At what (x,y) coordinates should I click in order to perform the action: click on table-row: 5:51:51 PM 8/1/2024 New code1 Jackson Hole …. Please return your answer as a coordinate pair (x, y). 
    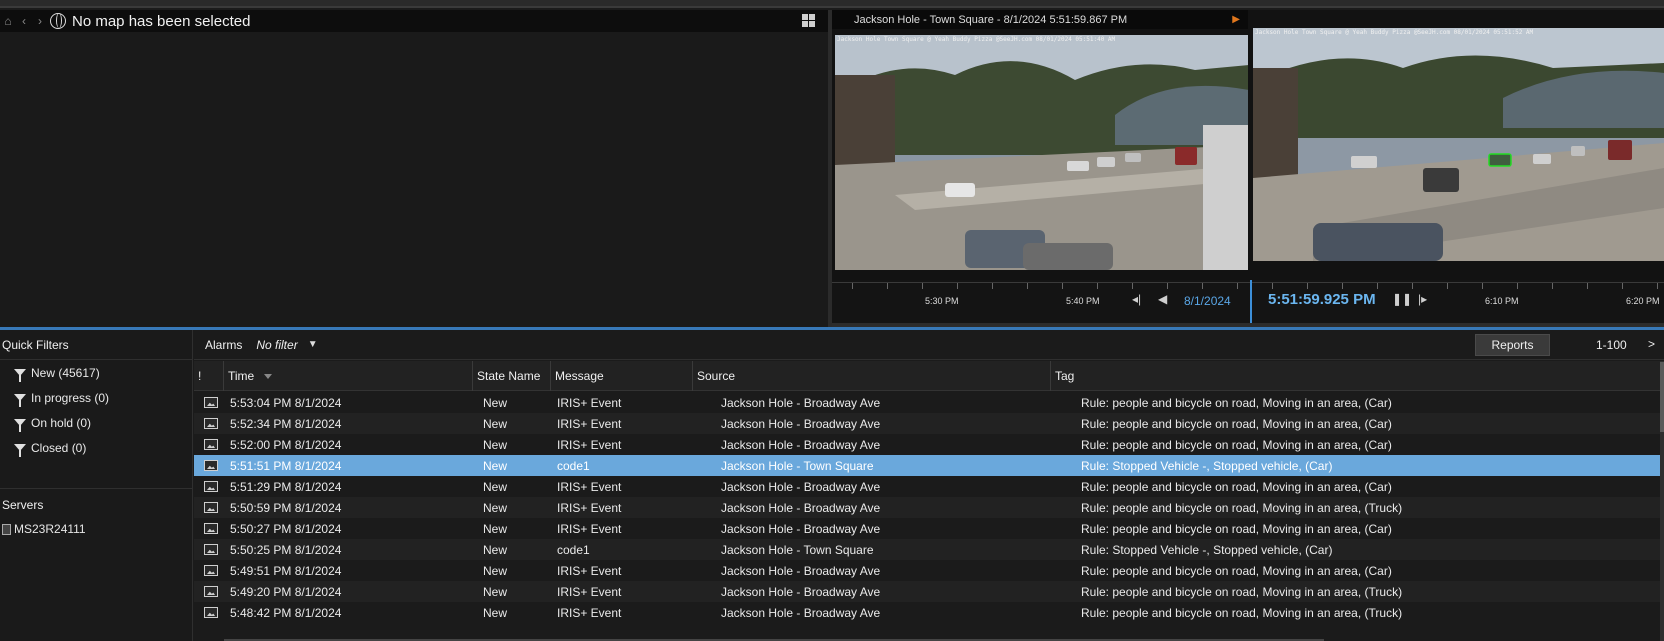
    Looking at the image, I should click on (927, 465).